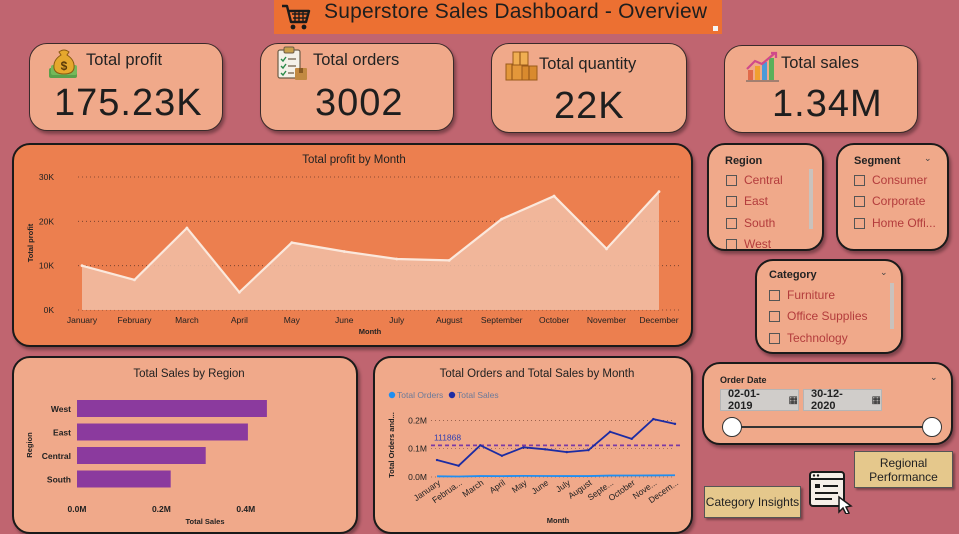  What do you see at coordinates (537, 374) in the screenshot?
I see `chart-title: Total Orders and Total Sales by Month` at bounding box center [537, 374].